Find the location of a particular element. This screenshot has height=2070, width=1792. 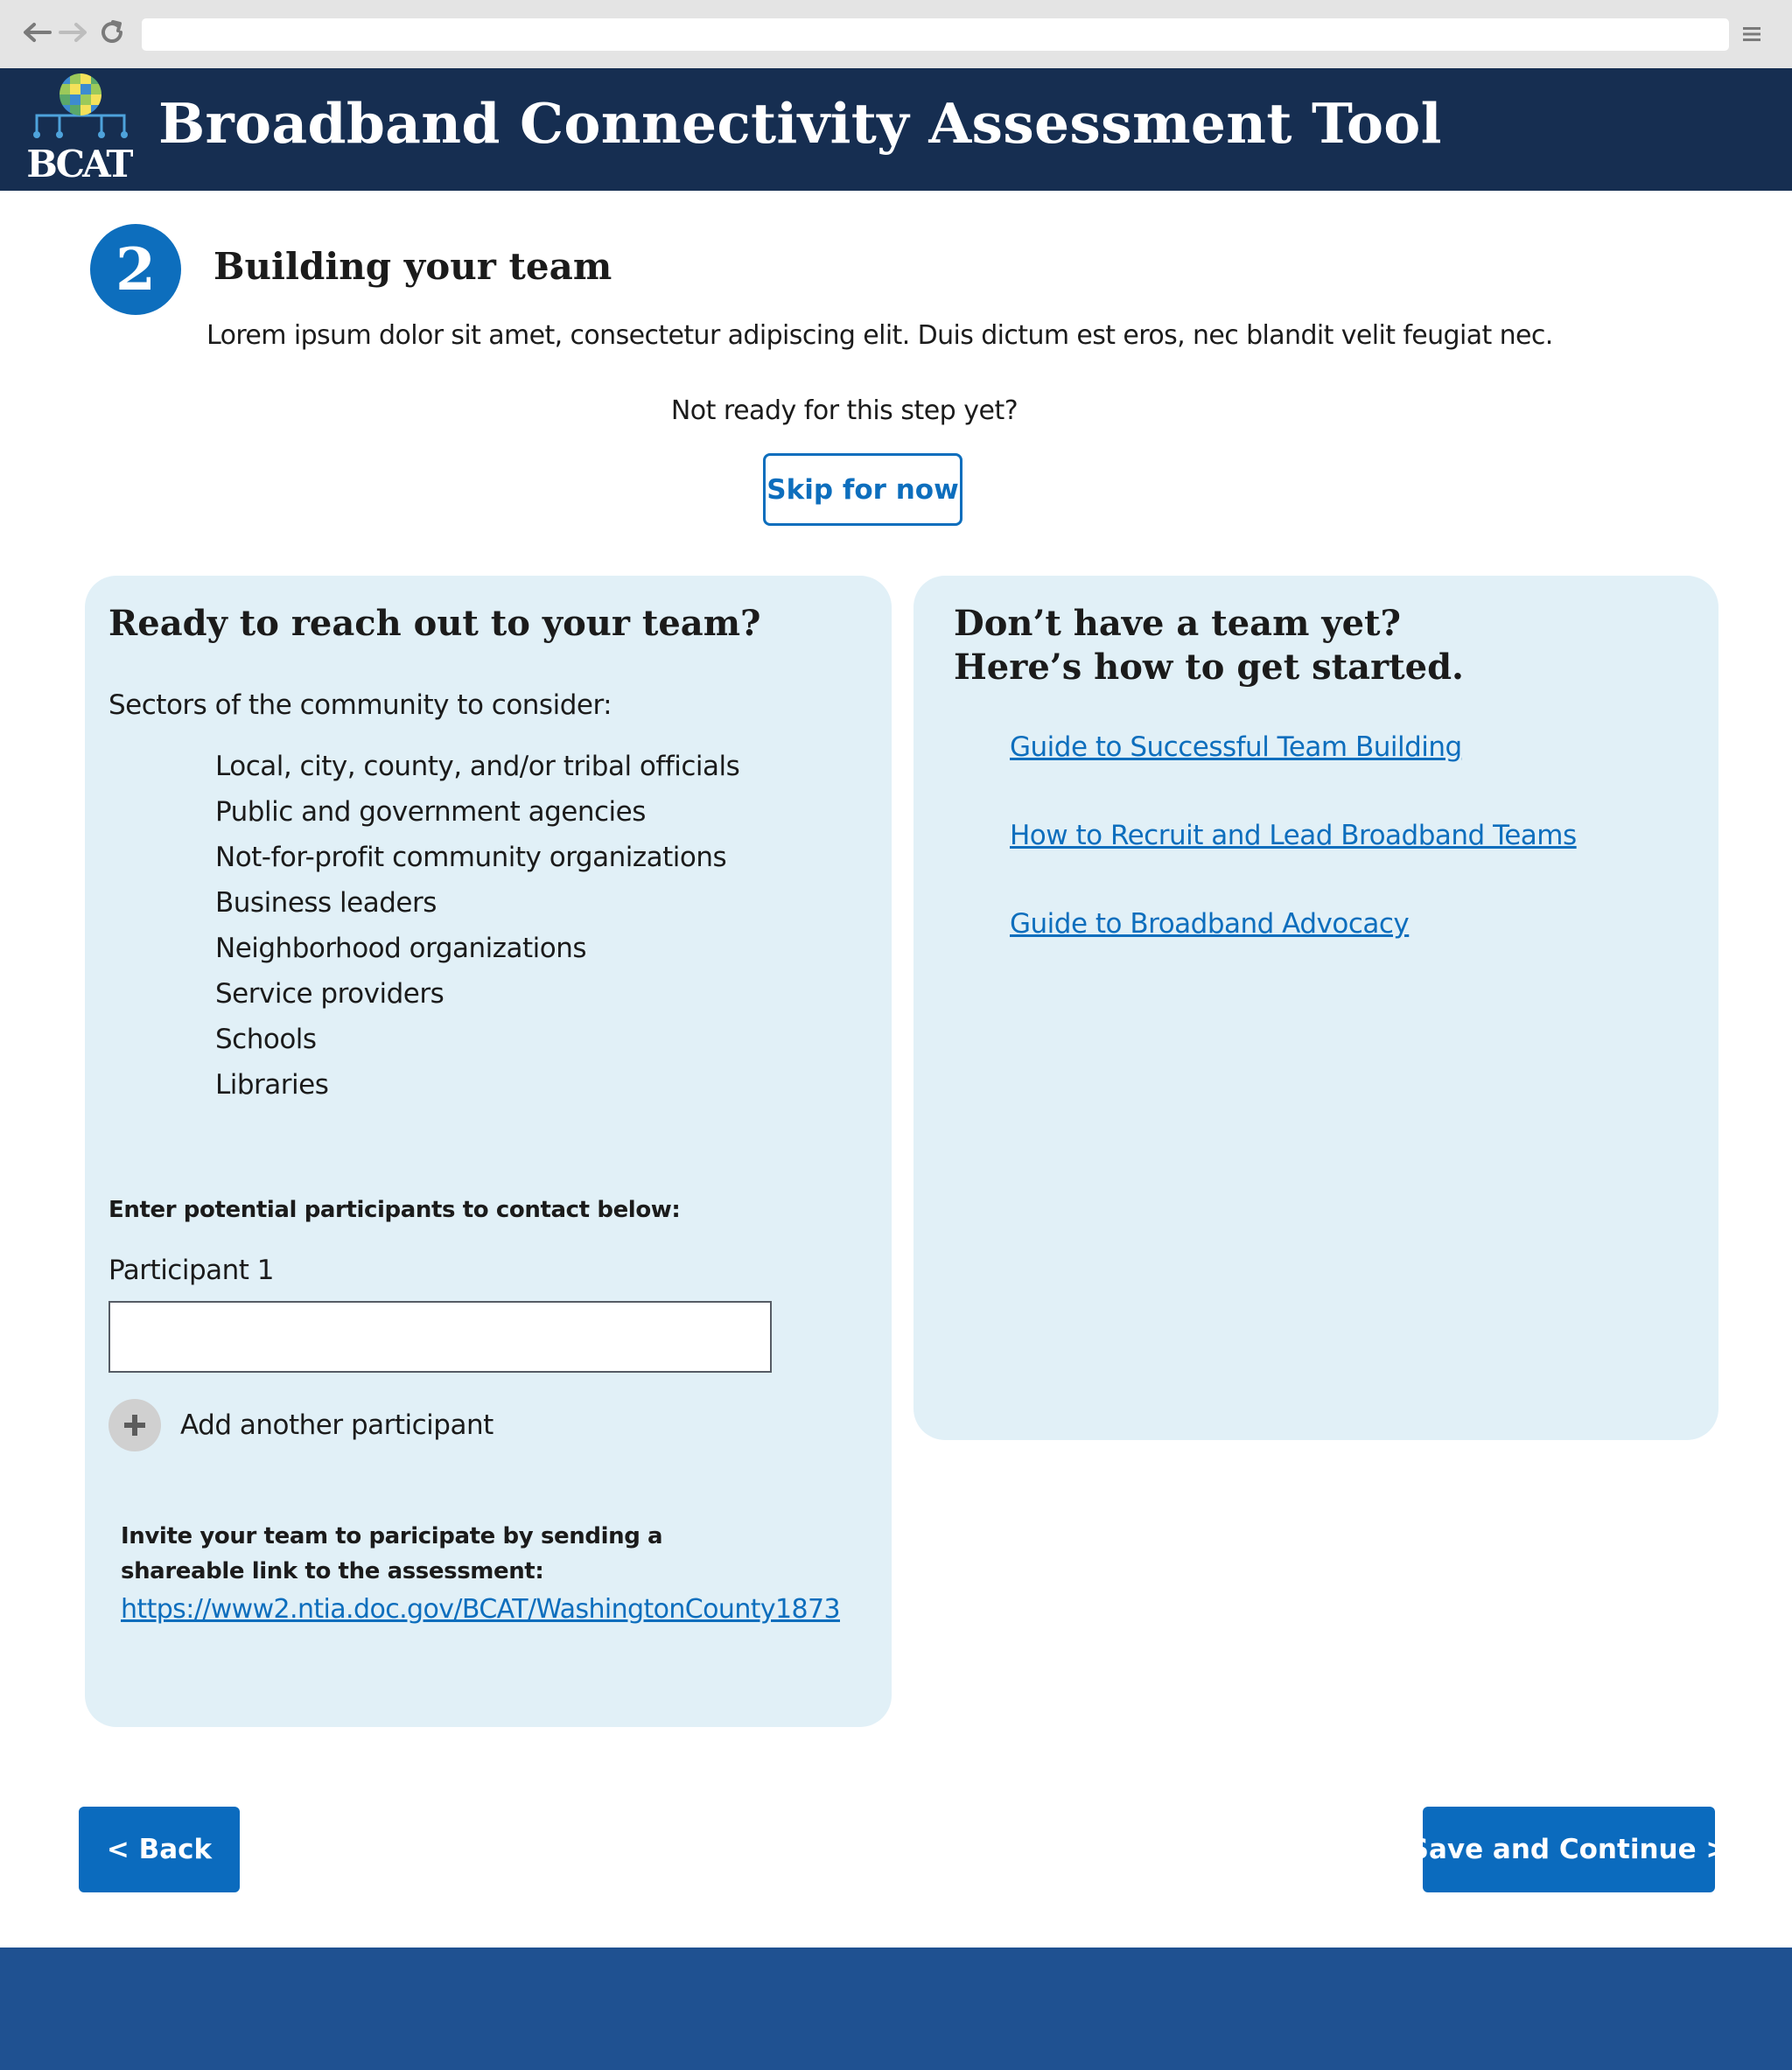

add-participant-button: Add another participant is located at coordinates (301, 1425).